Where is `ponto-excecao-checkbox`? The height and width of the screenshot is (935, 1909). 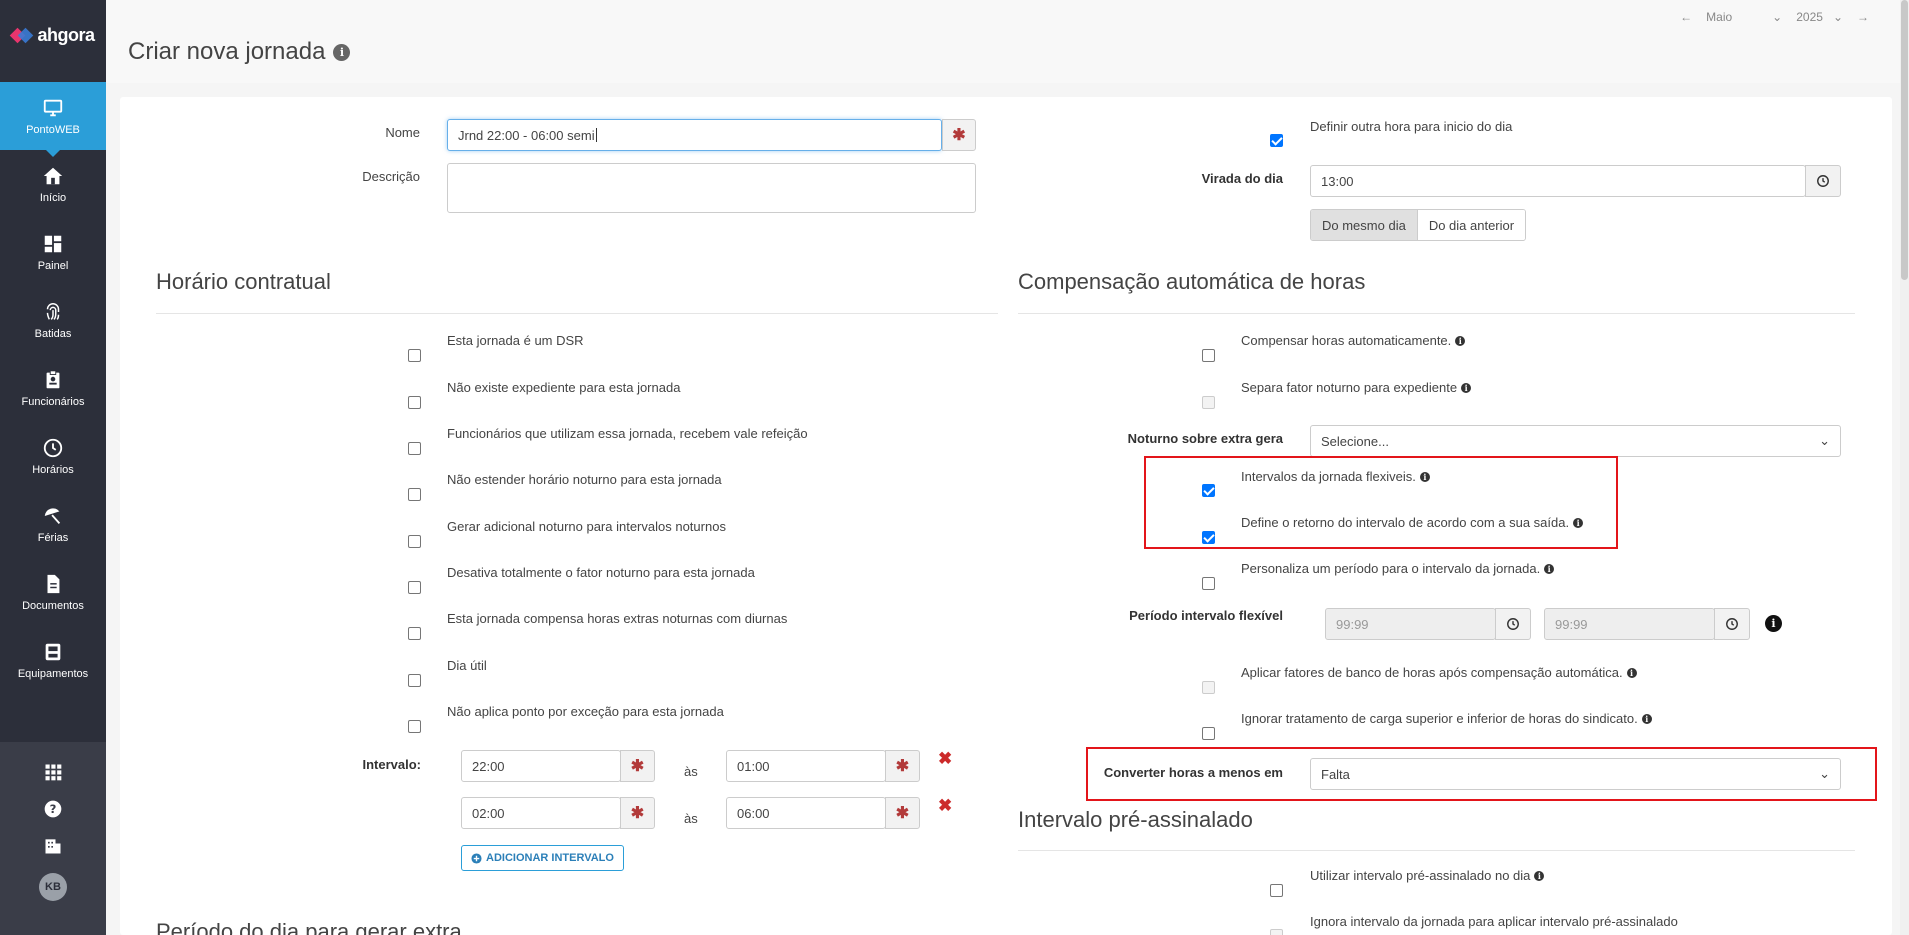
ponto-excecao-checkbox is located at coordinates (414, 726).